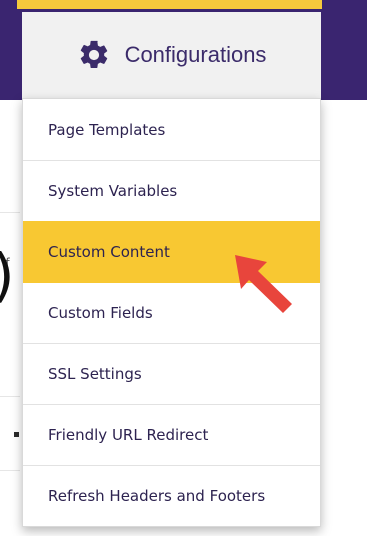  What do you see at coordinates (169, 4) in the screenshot?
I see `header-accent-strip` at bounding box center [169, 4].